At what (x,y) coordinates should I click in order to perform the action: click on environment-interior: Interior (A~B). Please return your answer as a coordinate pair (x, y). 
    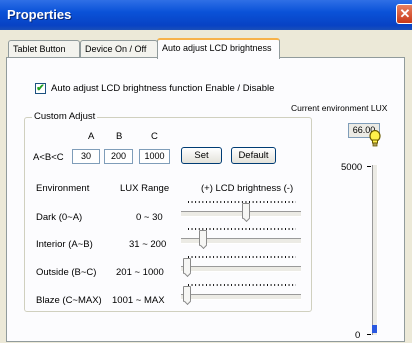
    Looking at the image, I should click on (64, 244).